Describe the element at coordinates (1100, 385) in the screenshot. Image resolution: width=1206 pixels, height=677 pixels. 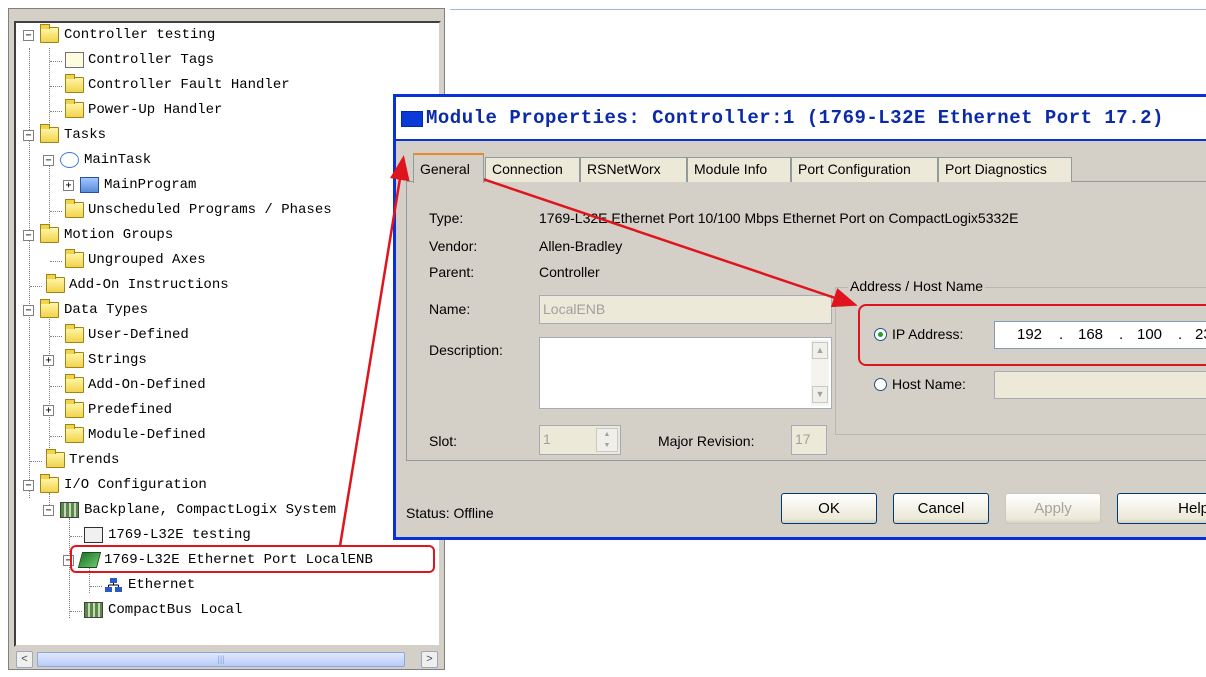
I see `host-name-field` at that location.